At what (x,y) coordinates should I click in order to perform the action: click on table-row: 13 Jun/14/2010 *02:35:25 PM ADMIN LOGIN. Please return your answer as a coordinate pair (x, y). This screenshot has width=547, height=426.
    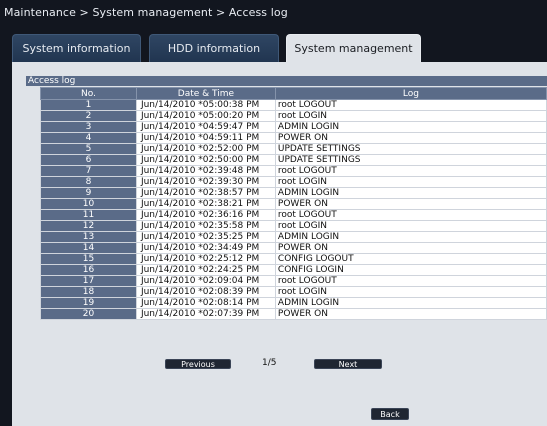
    Looking at the image, I should click on (293, 237).